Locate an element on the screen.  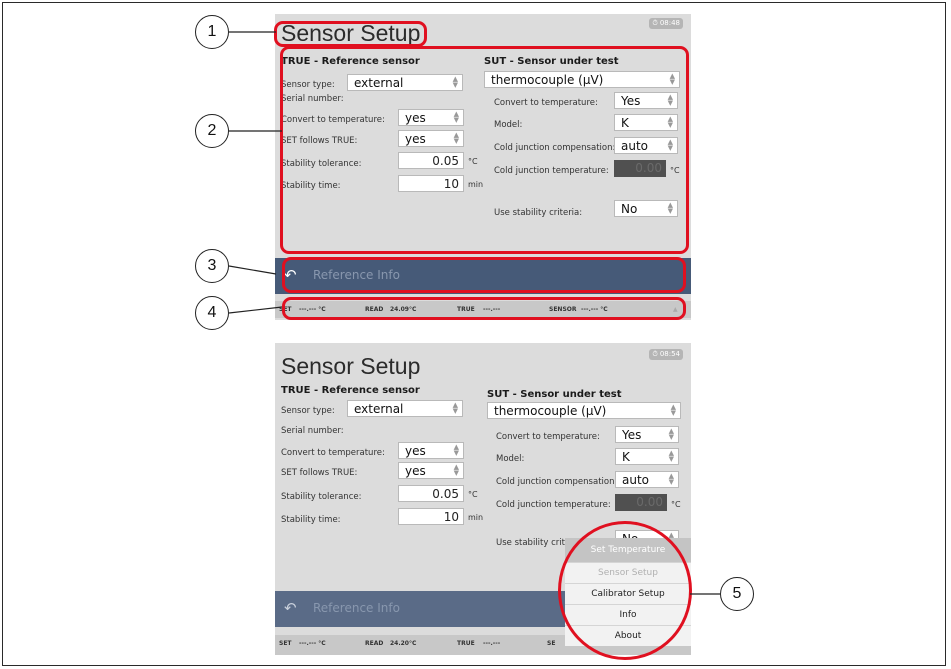
callout-4: 4 is located at coordinates (212, 313).